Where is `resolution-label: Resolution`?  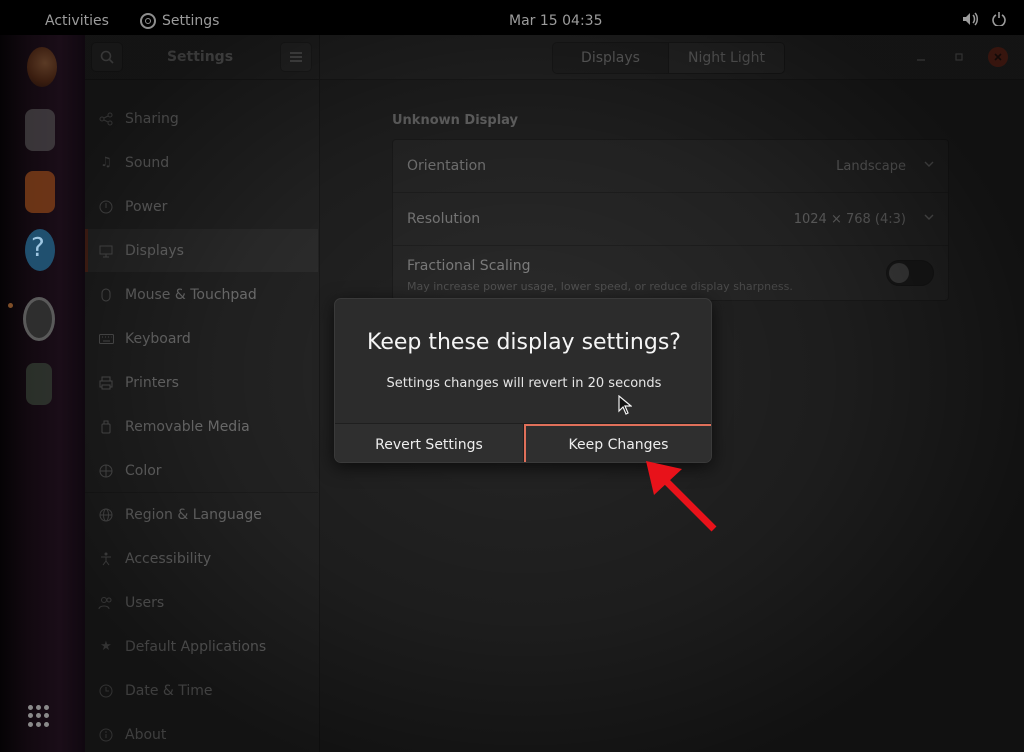
resolution-label: Resolution is located at coordinates (444, 219).